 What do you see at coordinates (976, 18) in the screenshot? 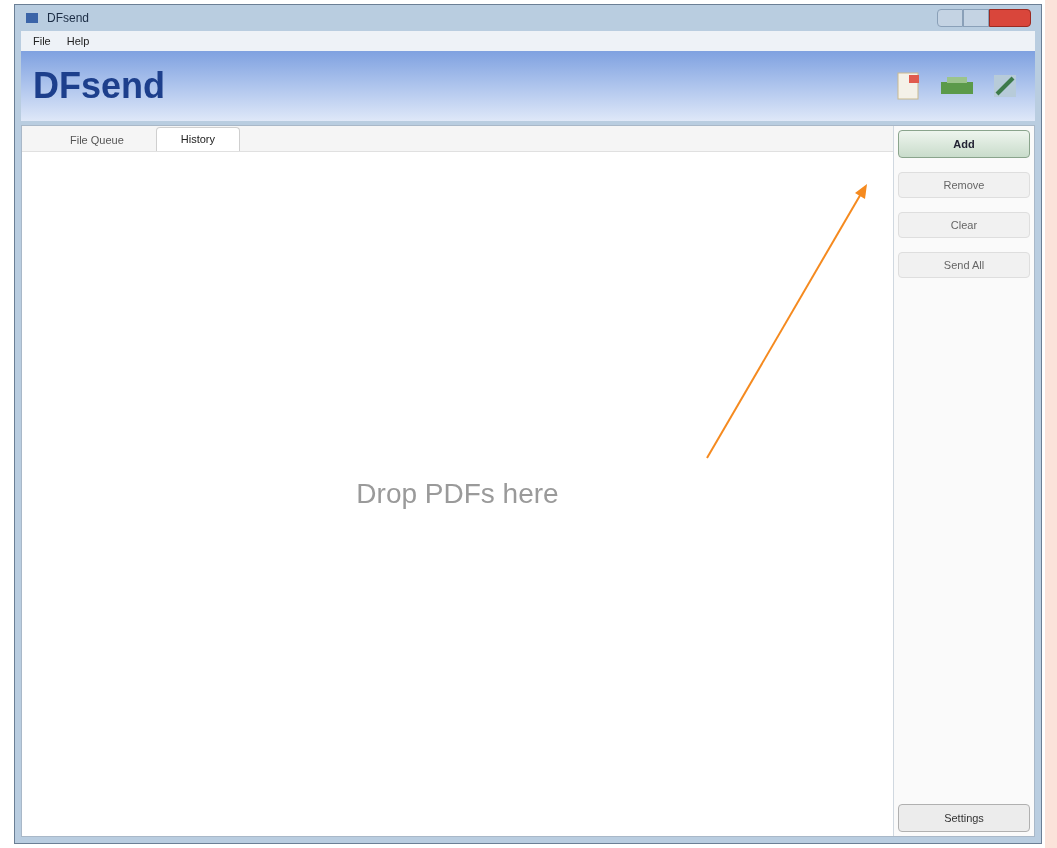
I see `maximize-button` at bounding box center [976, 18].